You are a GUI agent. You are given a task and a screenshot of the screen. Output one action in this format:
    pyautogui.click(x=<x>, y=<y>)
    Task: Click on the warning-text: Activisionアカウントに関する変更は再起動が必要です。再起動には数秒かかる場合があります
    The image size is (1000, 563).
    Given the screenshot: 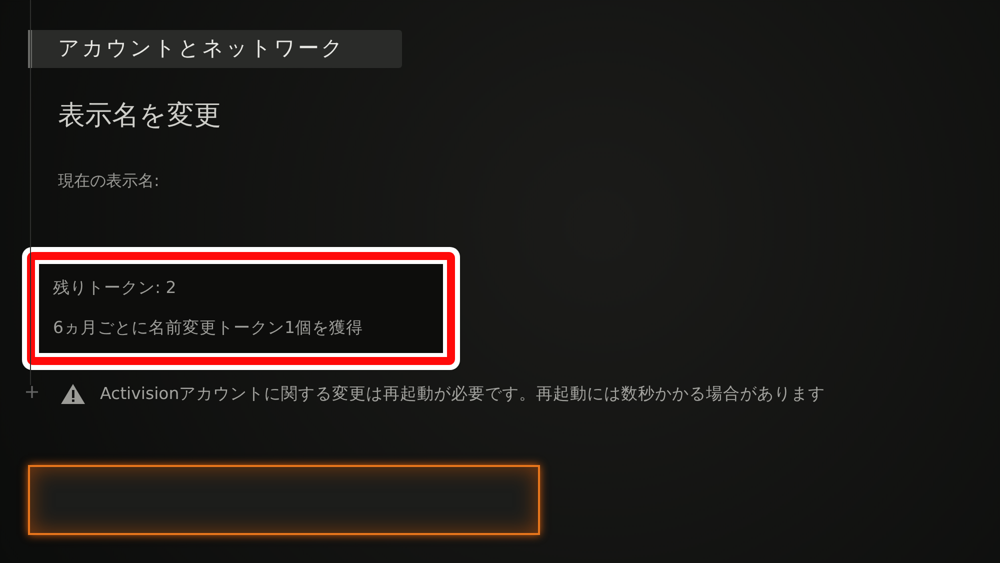 What is the action you would take?
    pyautogui.click(x=463, y=394)
    